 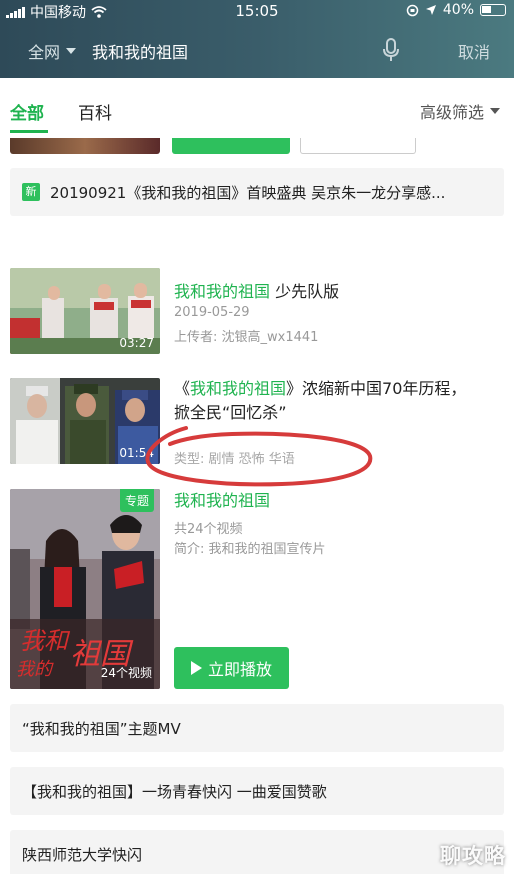 I want to click on topic-intro: 简介: 我和我的祖国宣传片, so click(x=250, y=549).